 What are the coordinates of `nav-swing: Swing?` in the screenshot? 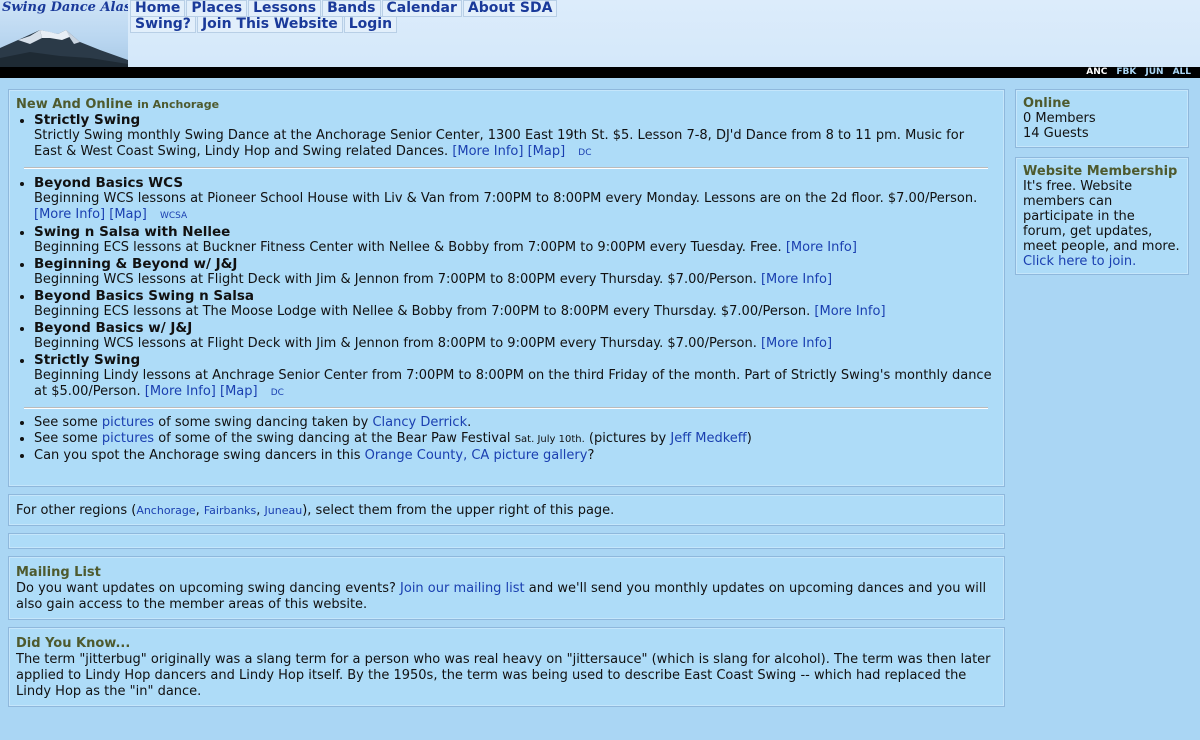 It's located at (163, 24).